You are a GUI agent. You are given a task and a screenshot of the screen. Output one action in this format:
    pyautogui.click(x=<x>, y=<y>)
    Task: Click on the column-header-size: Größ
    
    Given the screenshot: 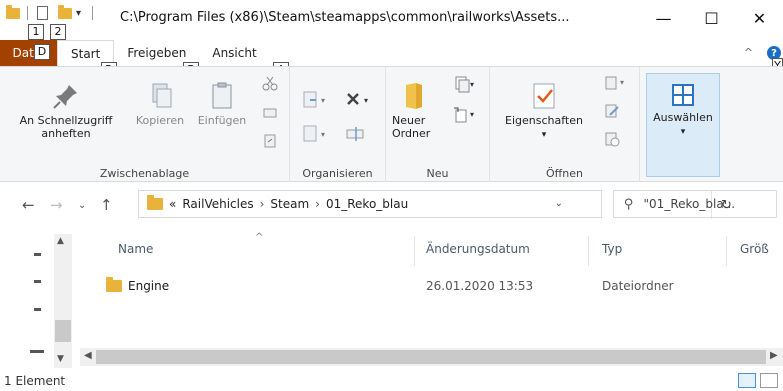 What is the action you would take?
    pyautogui.click(x=754, y=249)
    